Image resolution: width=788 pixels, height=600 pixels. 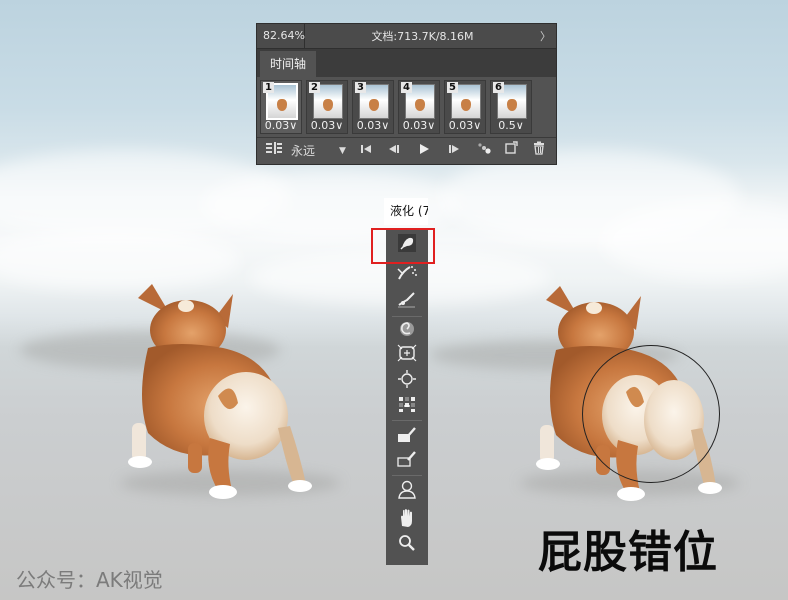 I want to click on tab-timeline: 时间轴, so click(x=288, y=64).